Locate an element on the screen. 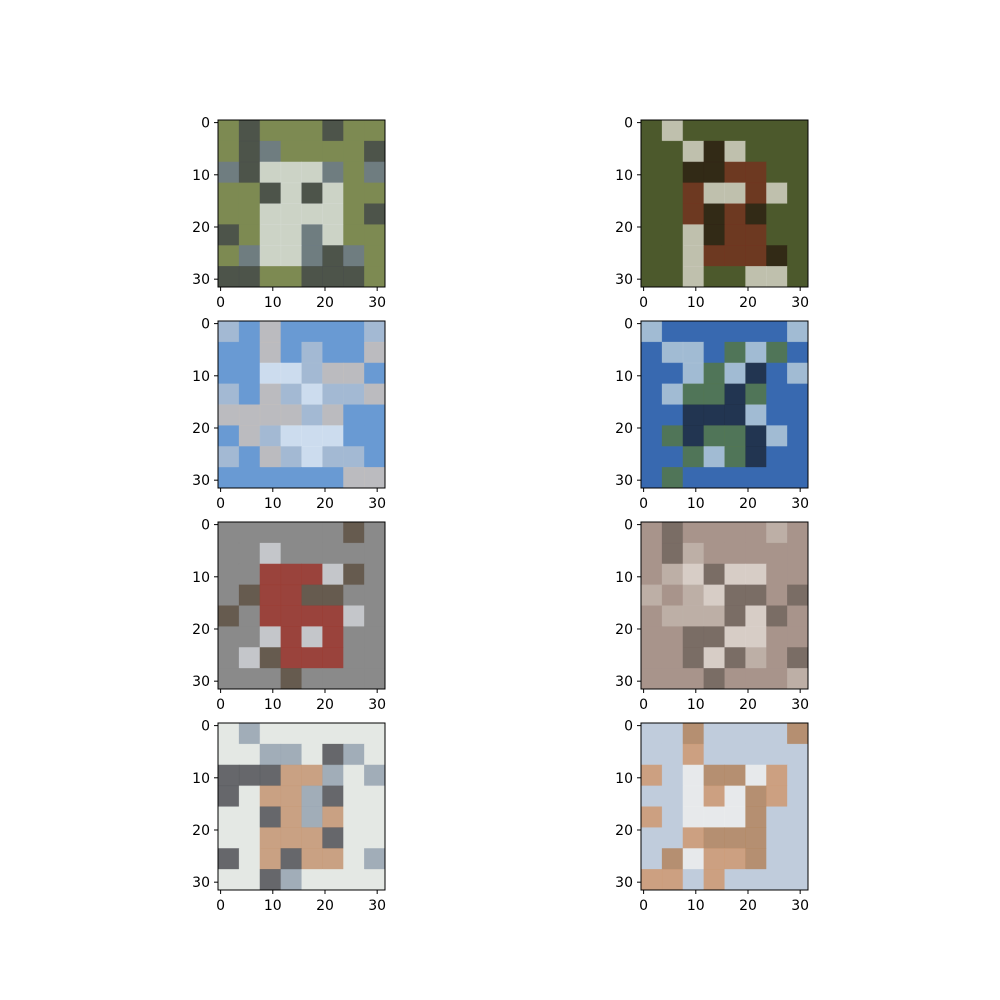 The width and height of the screenshot is (1000, 1000). subplot-5: 0 10 20 30 0 10 20 30 is located at coordinates (289, 615).